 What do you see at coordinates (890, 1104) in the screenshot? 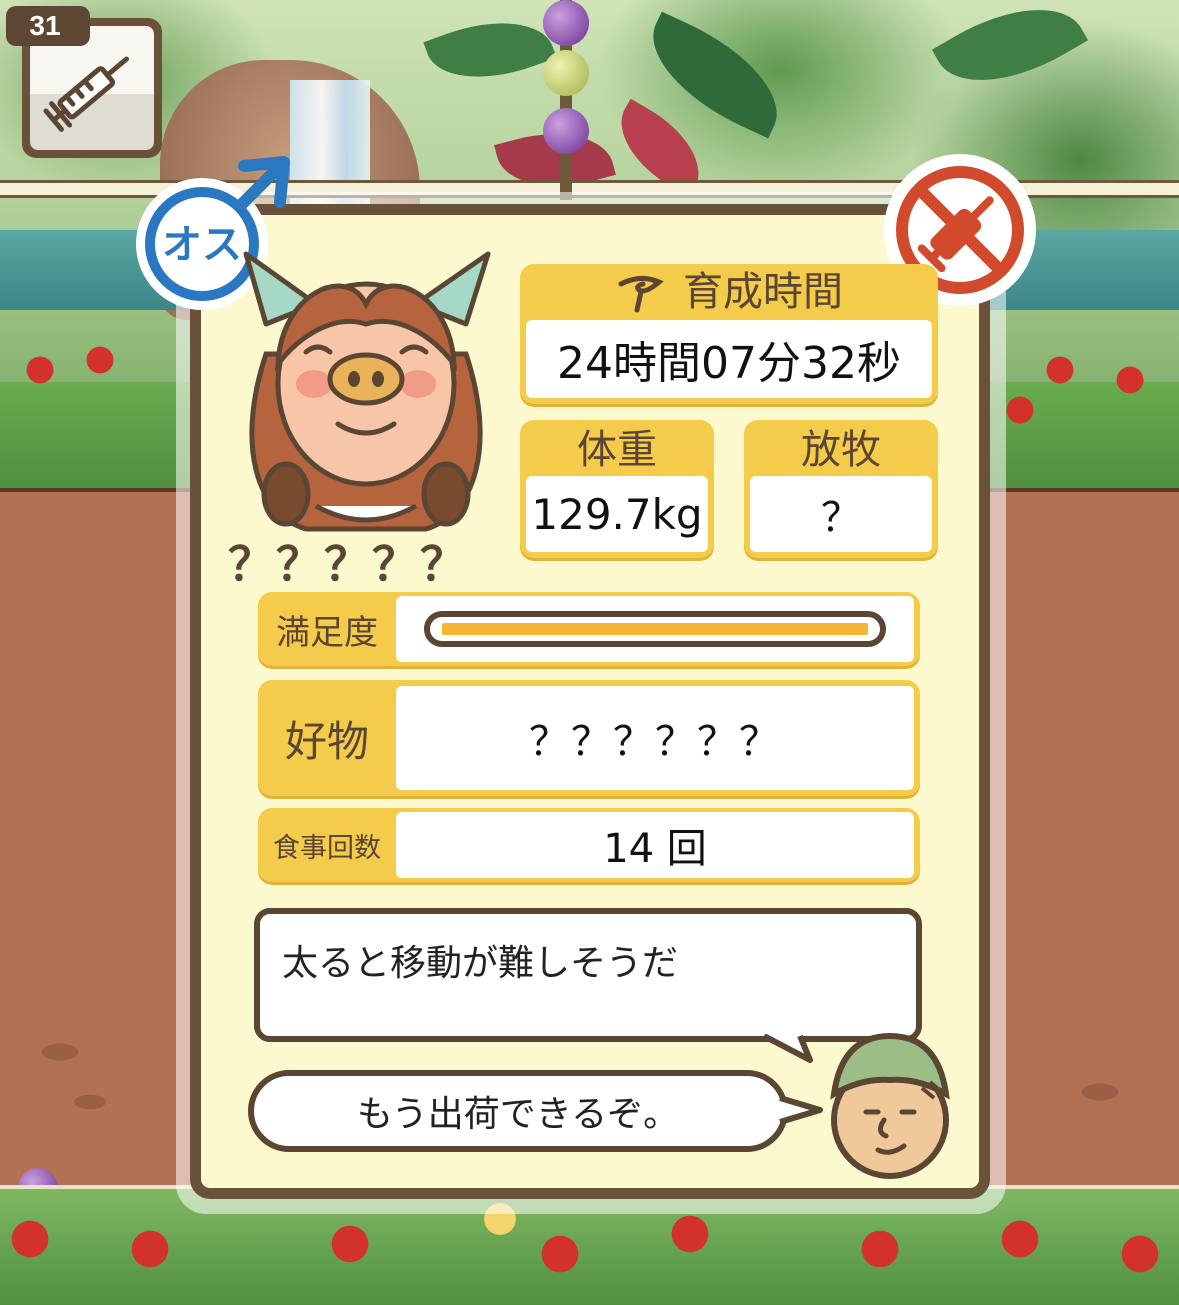
I see `farmer-avatar` at bounding box center [890, 1104].